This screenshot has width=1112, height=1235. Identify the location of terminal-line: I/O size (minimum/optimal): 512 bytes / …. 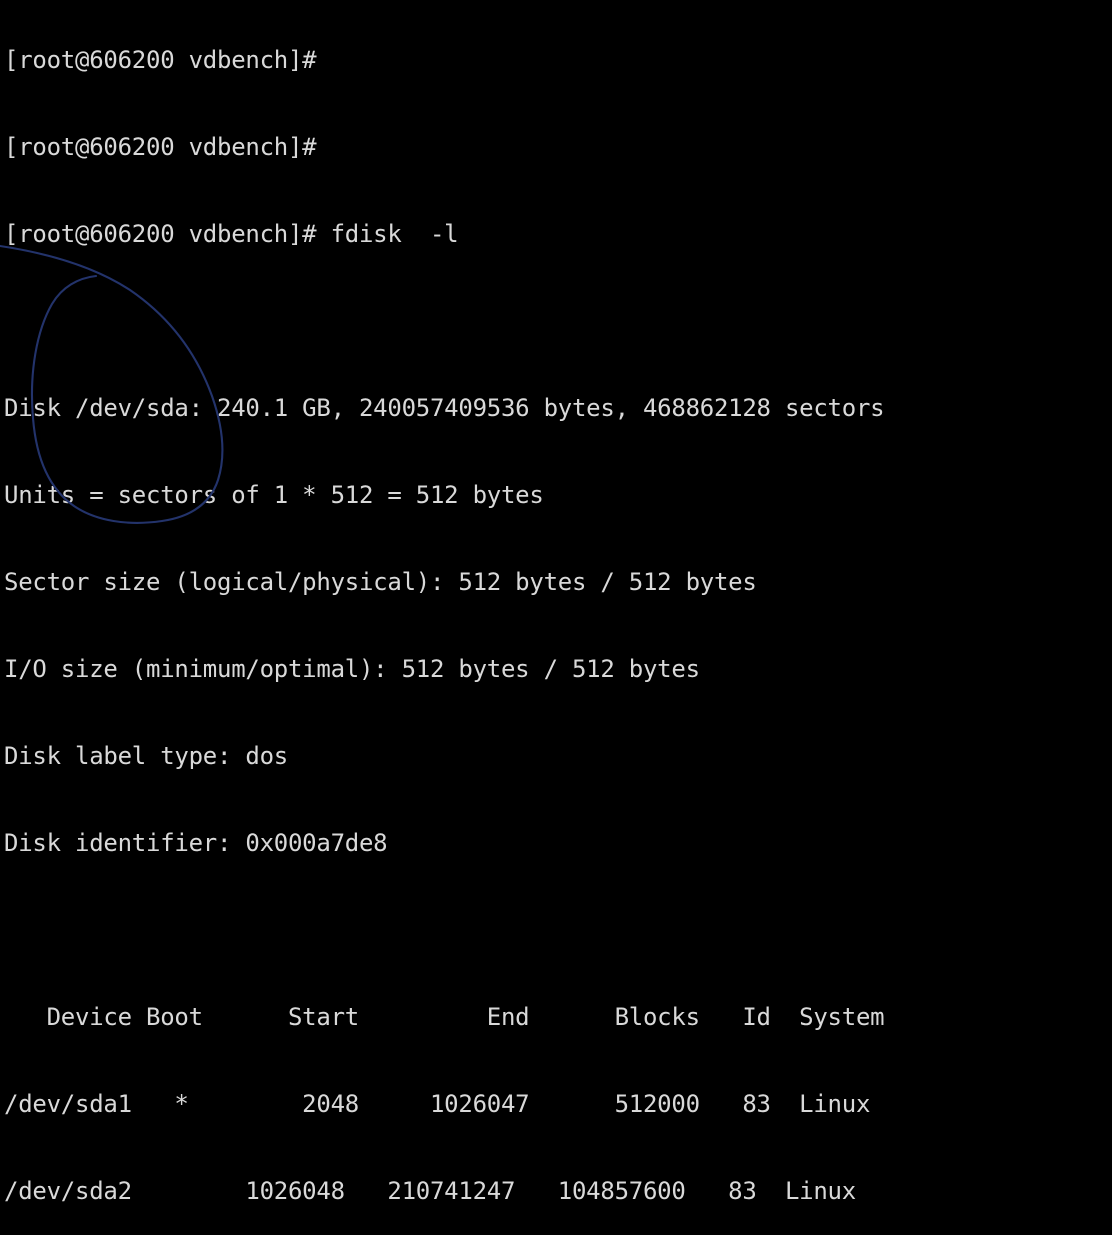
(352, 669).